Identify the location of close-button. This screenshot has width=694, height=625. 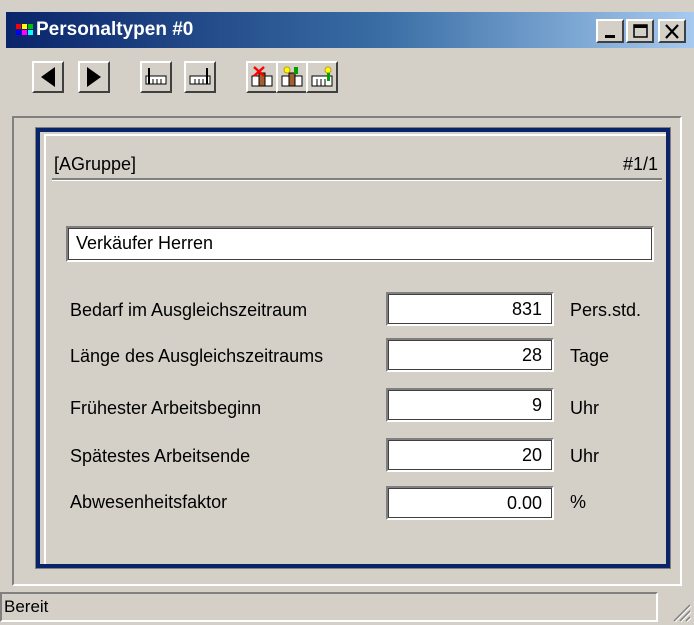
(672, 31).